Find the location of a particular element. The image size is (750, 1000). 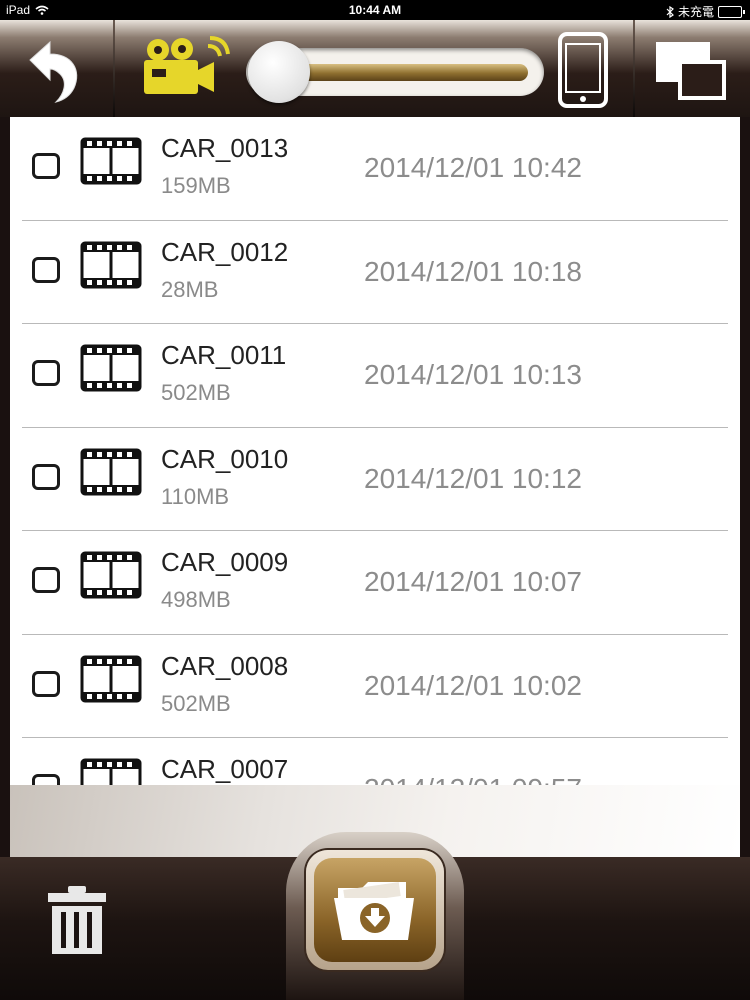

back-arrow-icon is located at coordinates (53, 71).